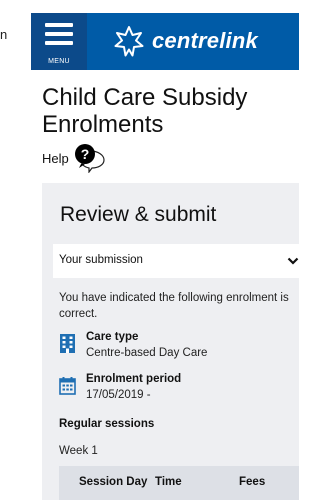 The image size is (320, 500). Describe the element at coordinates (101, 260) in the screenshot. I see `submission-label: Your submission` at that location.